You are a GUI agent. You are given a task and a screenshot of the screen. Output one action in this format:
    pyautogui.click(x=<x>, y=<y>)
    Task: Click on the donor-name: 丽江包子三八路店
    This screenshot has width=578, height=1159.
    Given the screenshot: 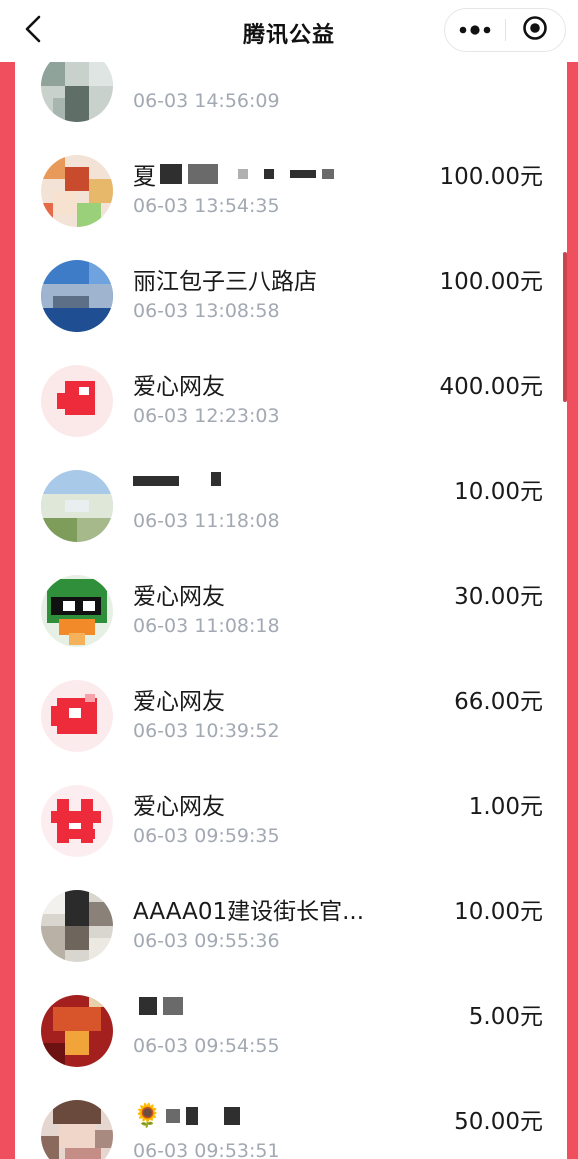 What is the action you would take?
    pyautogui.click(x=225, y=282)
    